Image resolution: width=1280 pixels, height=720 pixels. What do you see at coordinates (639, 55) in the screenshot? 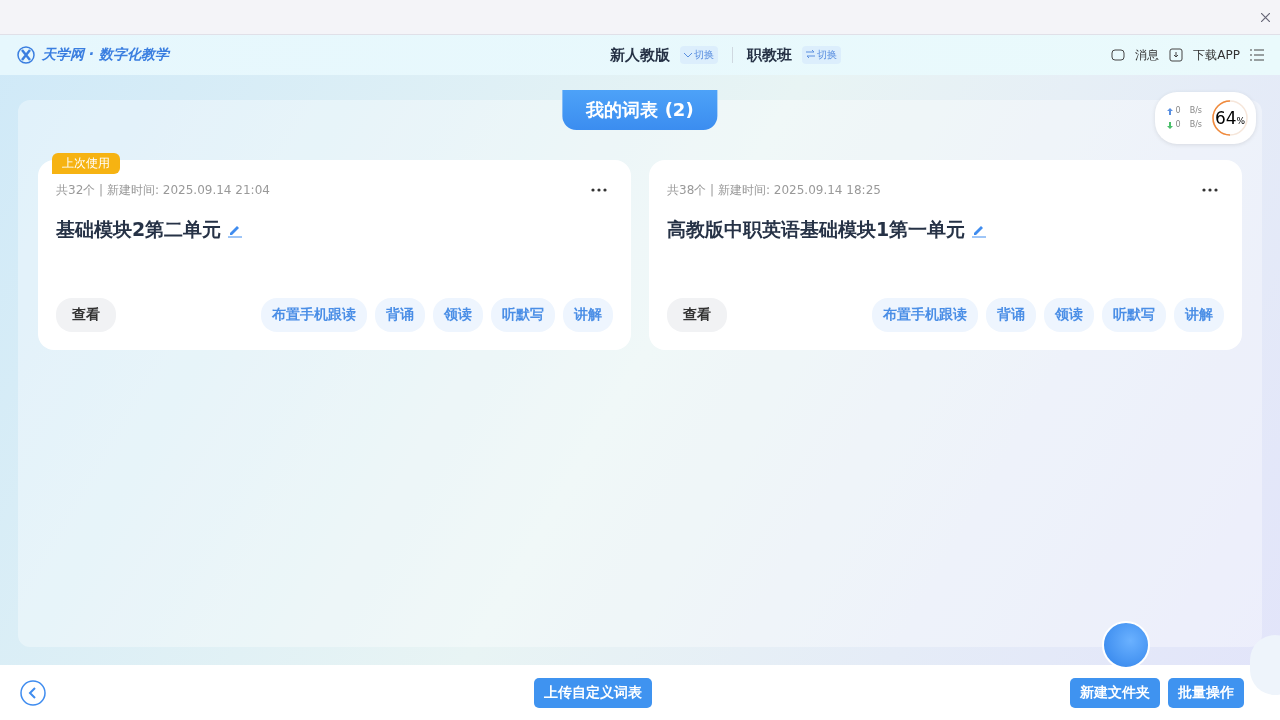
I see `edition-name: 新人教版` at bounding box center [639, 55].